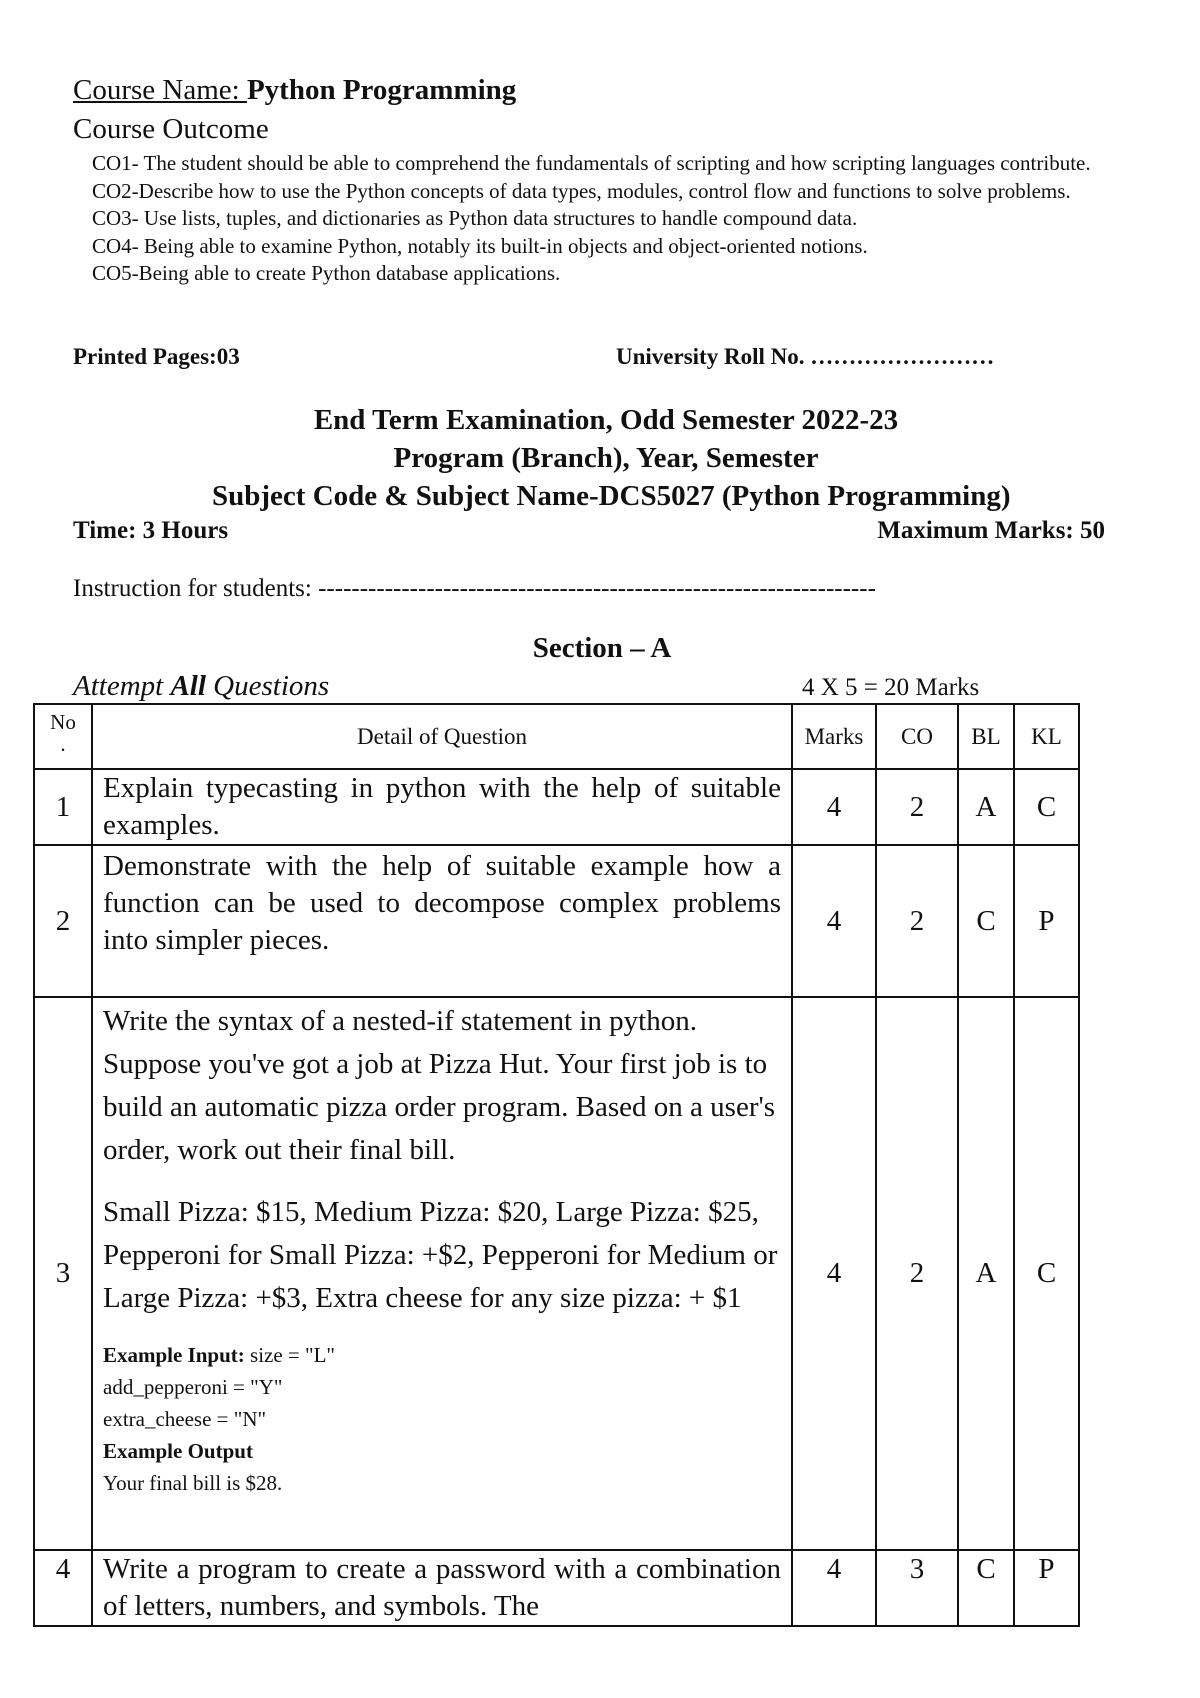 Image resolution: width=1200 pixels, height=1698 pixels. Describe the element at coordinates (178, 1451) in the screenshot. I see `example-output-label-text: Example Output` at that location.